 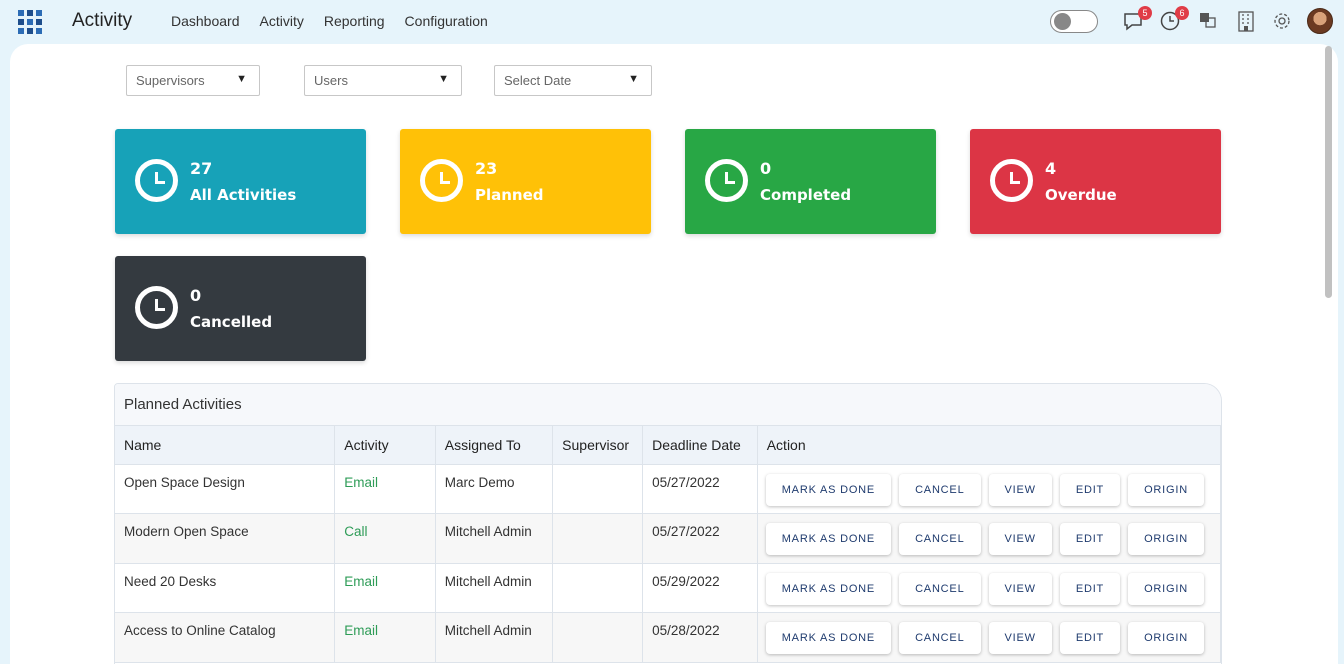 I want to click on cell-name: Need 20 Desks, so click(x=225, y=588).